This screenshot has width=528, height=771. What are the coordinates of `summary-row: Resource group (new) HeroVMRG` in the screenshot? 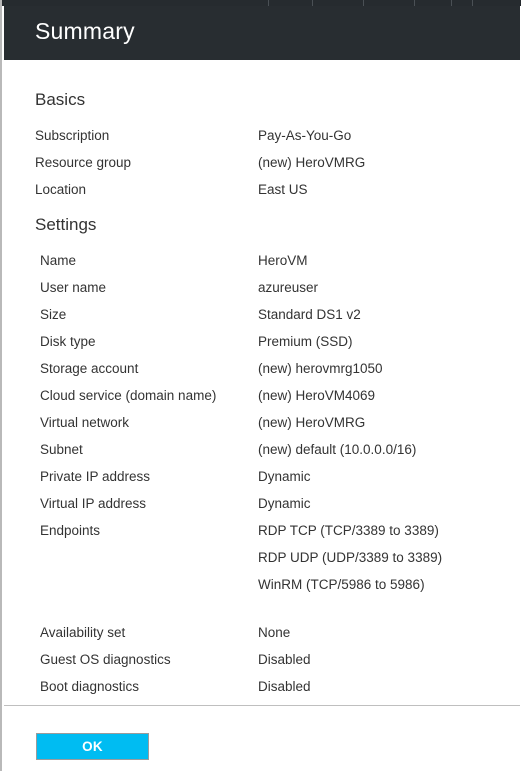 It's located at (262, 162).